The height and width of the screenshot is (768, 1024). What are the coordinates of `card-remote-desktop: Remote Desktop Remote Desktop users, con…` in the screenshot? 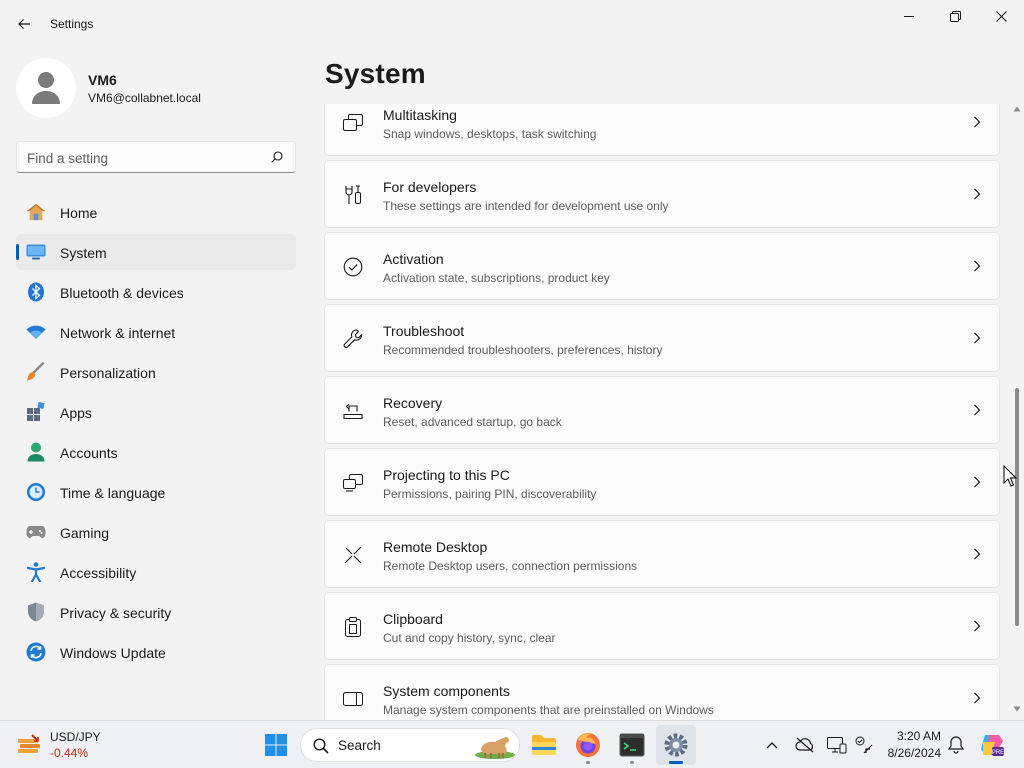 It's located at (662, 554).